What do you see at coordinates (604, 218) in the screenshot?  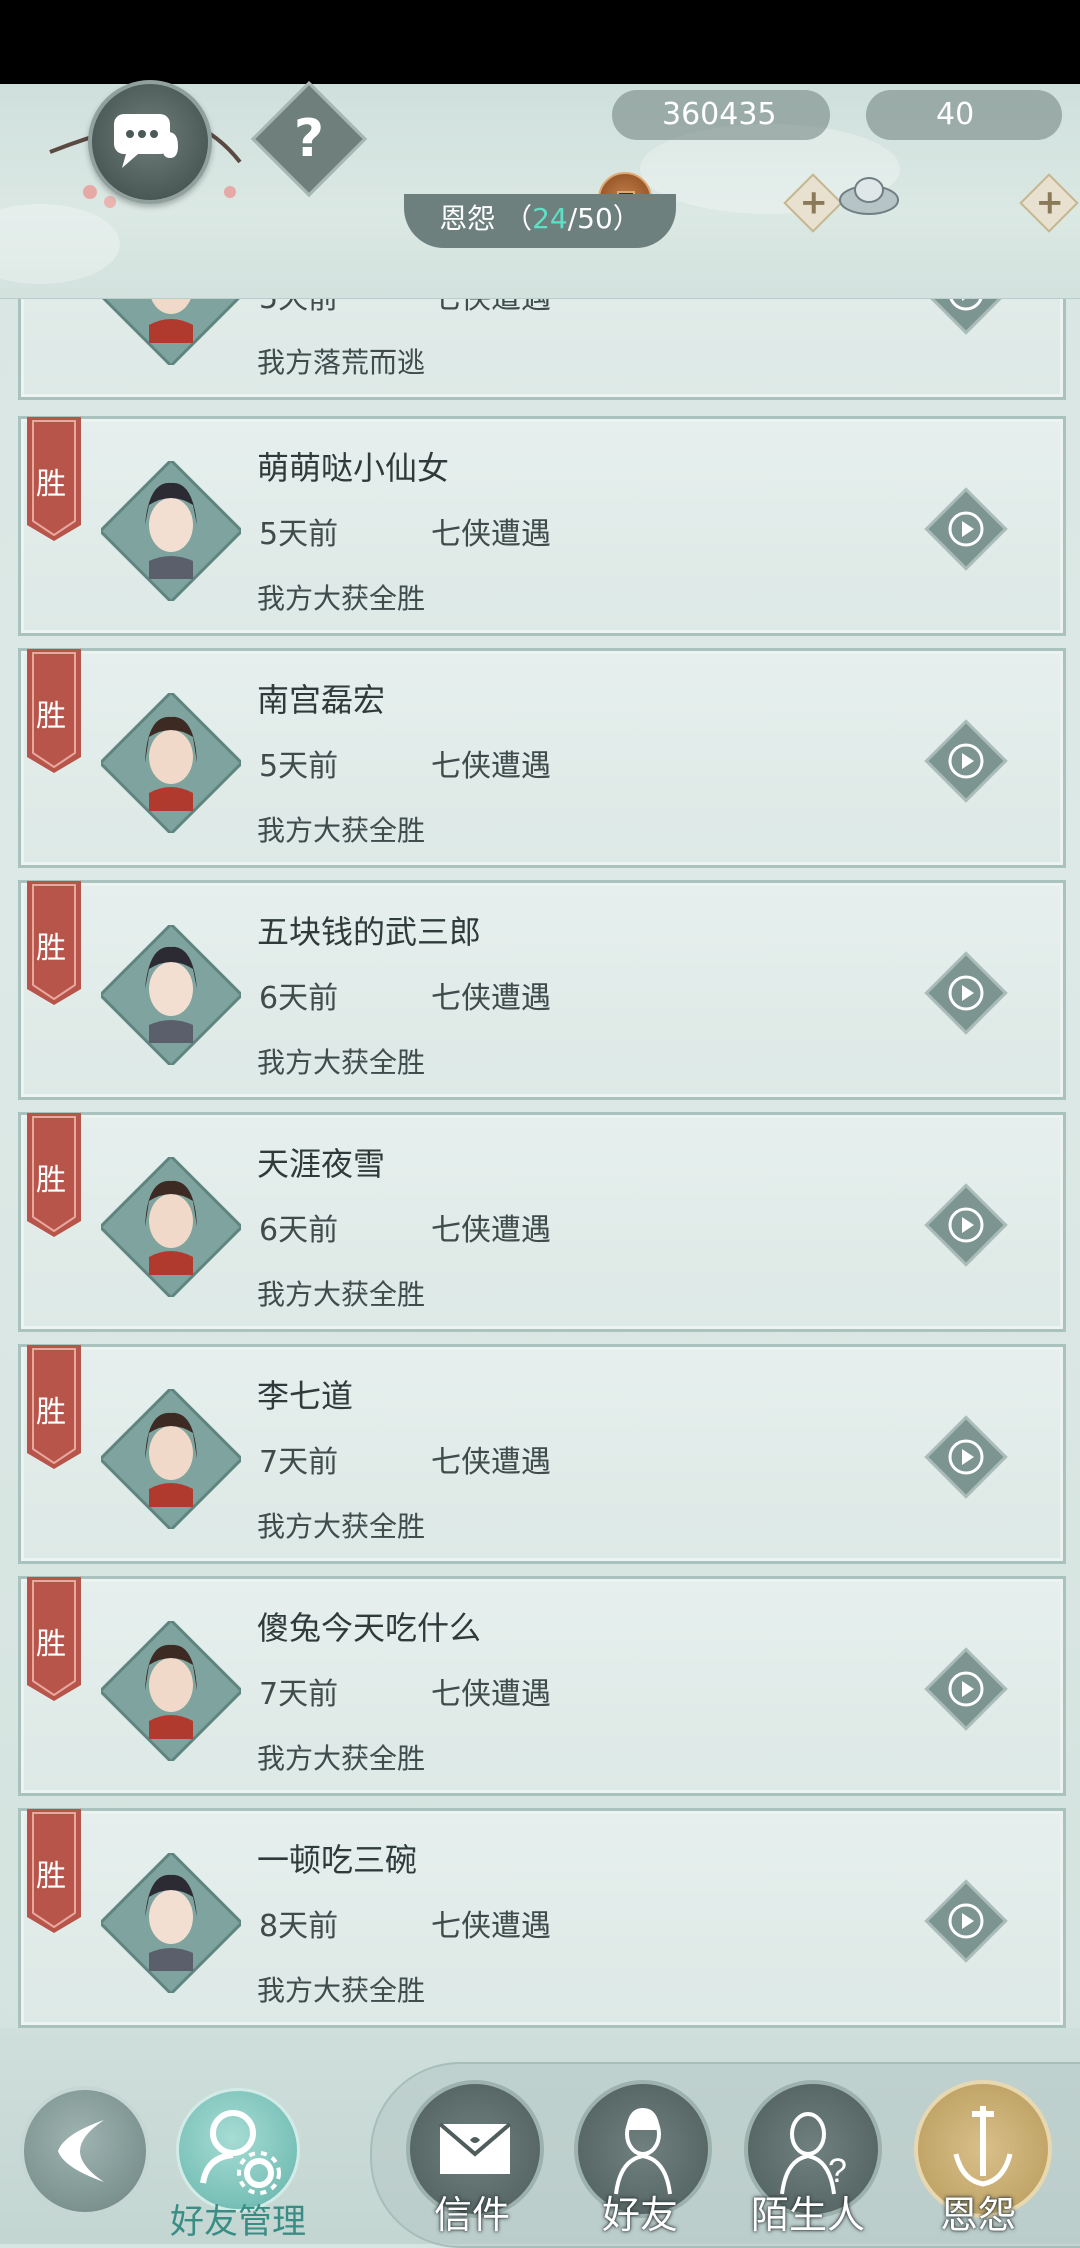 I see `title-total: /50）` at bounding box center [604, 218].